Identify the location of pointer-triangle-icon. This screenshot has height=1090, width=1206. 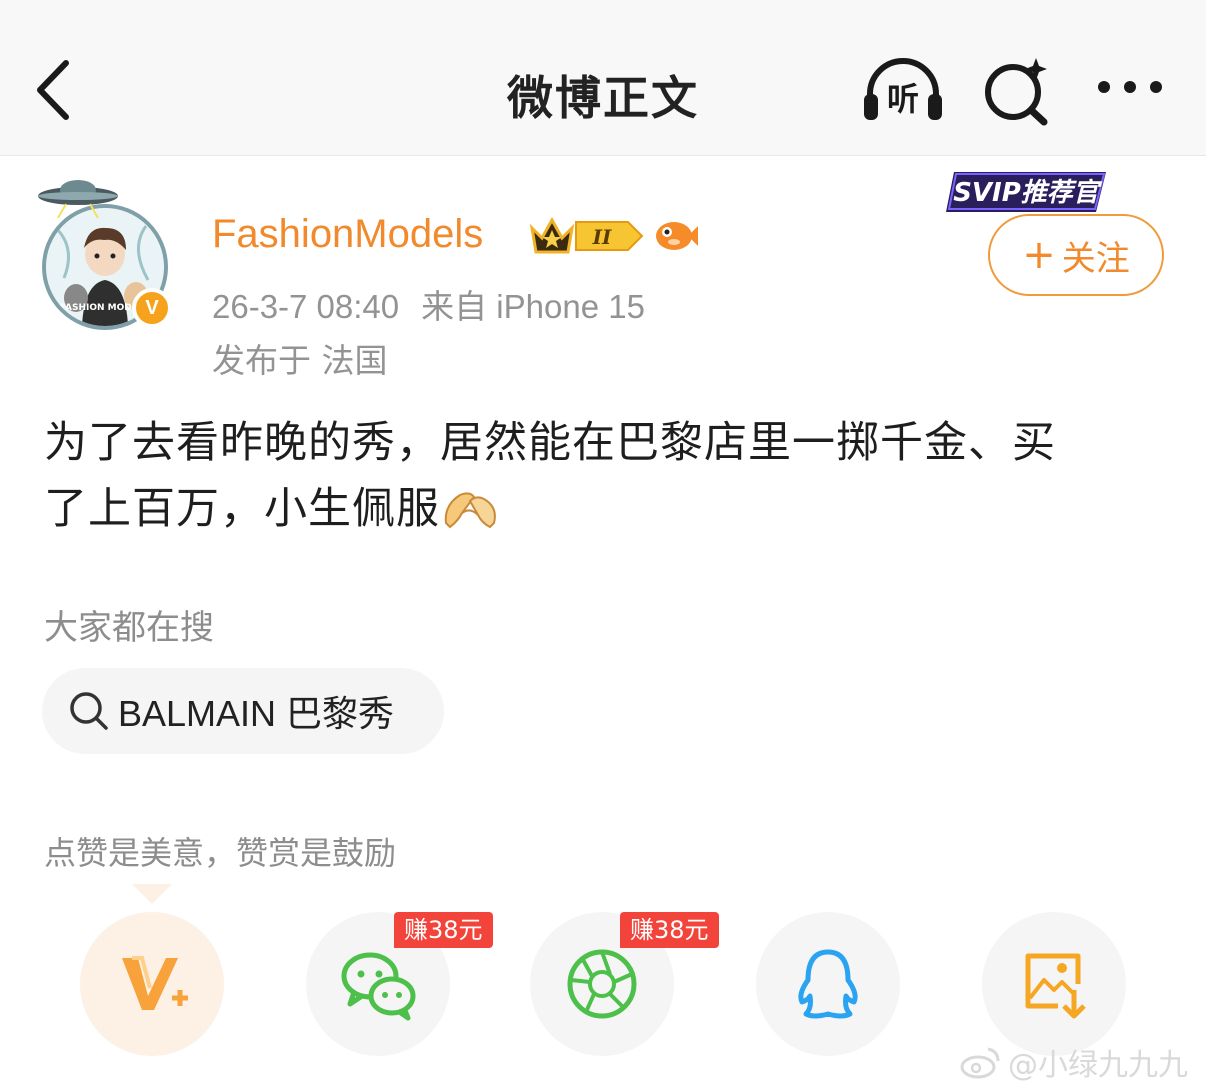
(152, 894).